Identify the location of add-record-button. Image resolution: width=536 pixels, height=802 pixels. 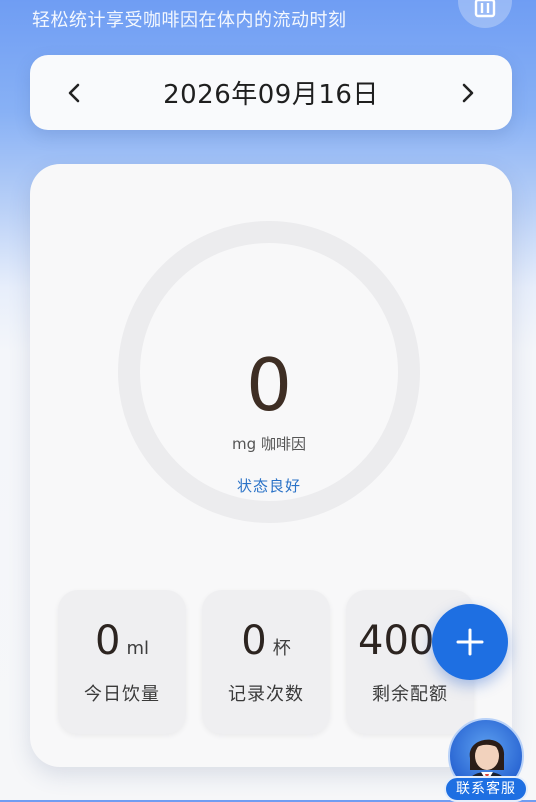
(470, 642).